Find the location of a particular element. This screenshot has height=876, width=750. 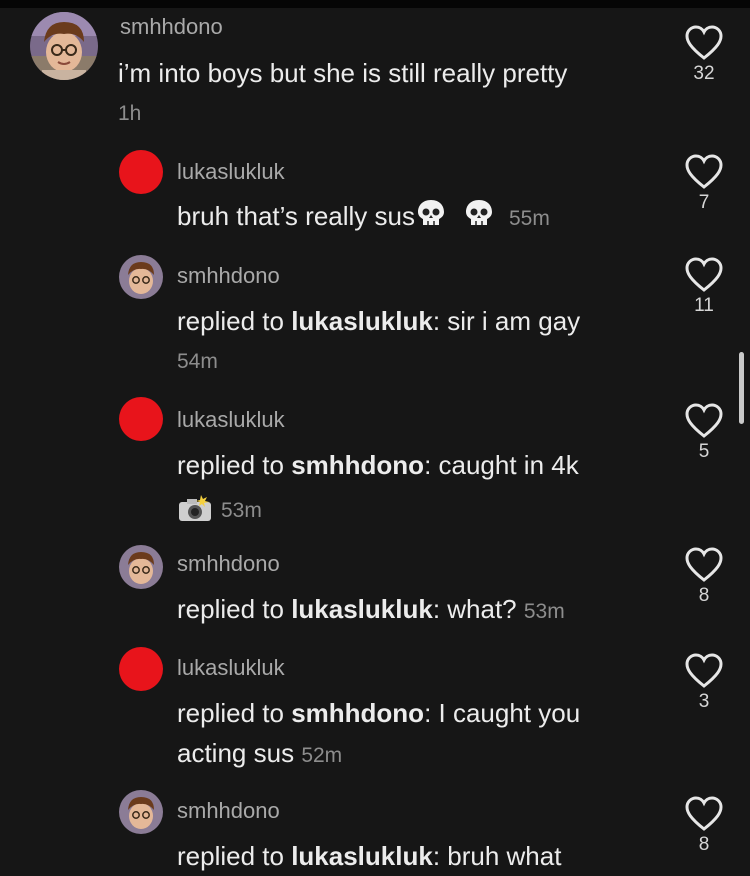

like-button: 3 is located at coordinates (704, 683).